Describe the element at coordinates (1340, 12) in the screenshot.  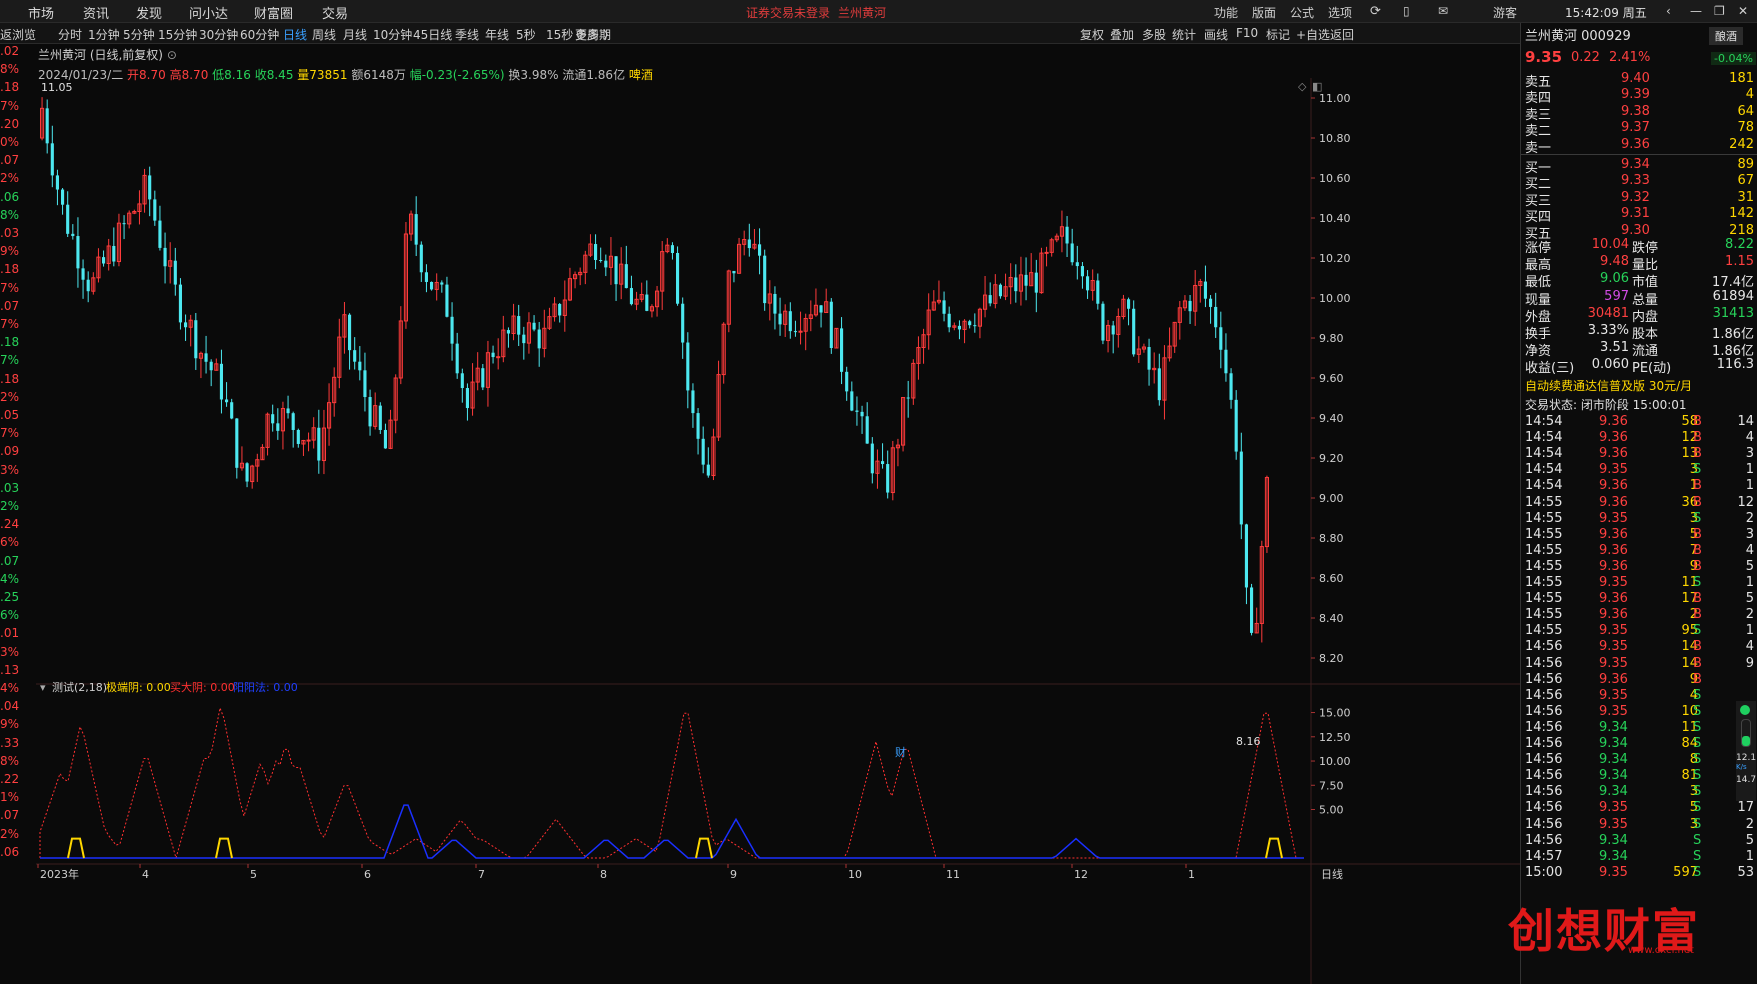
I see `tool-options: 选项` at that location.